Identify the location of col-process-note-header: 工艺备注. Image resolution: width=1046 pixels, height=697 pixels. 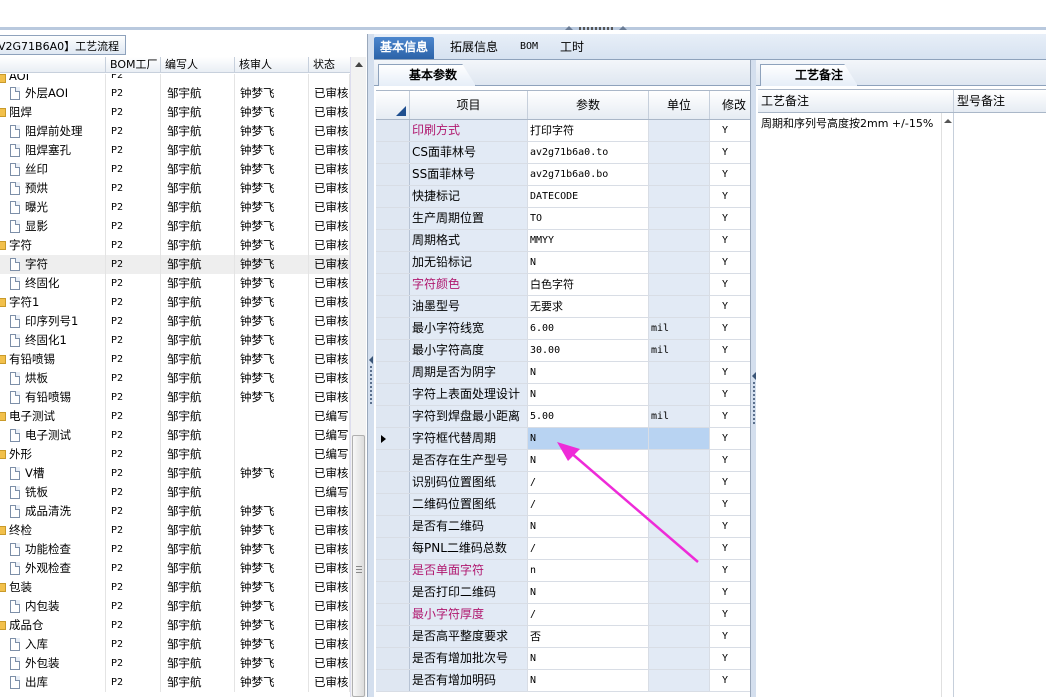
(856, 101).